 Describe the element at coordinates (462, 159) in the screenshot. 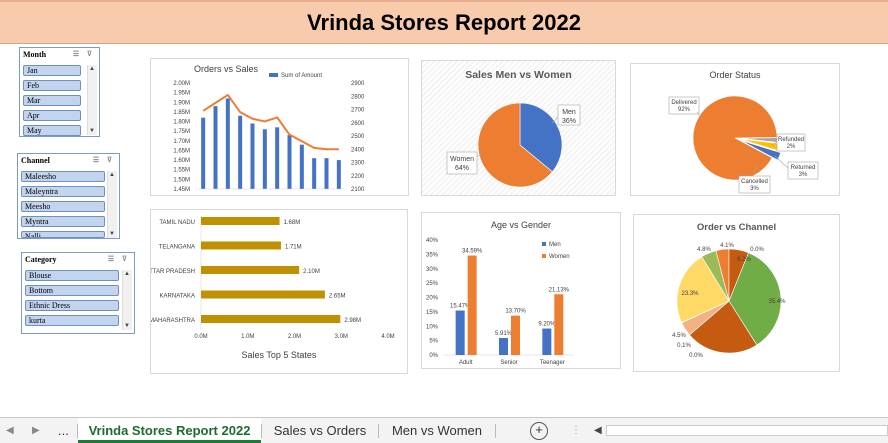

I see `women-category-label: Women` at that location.